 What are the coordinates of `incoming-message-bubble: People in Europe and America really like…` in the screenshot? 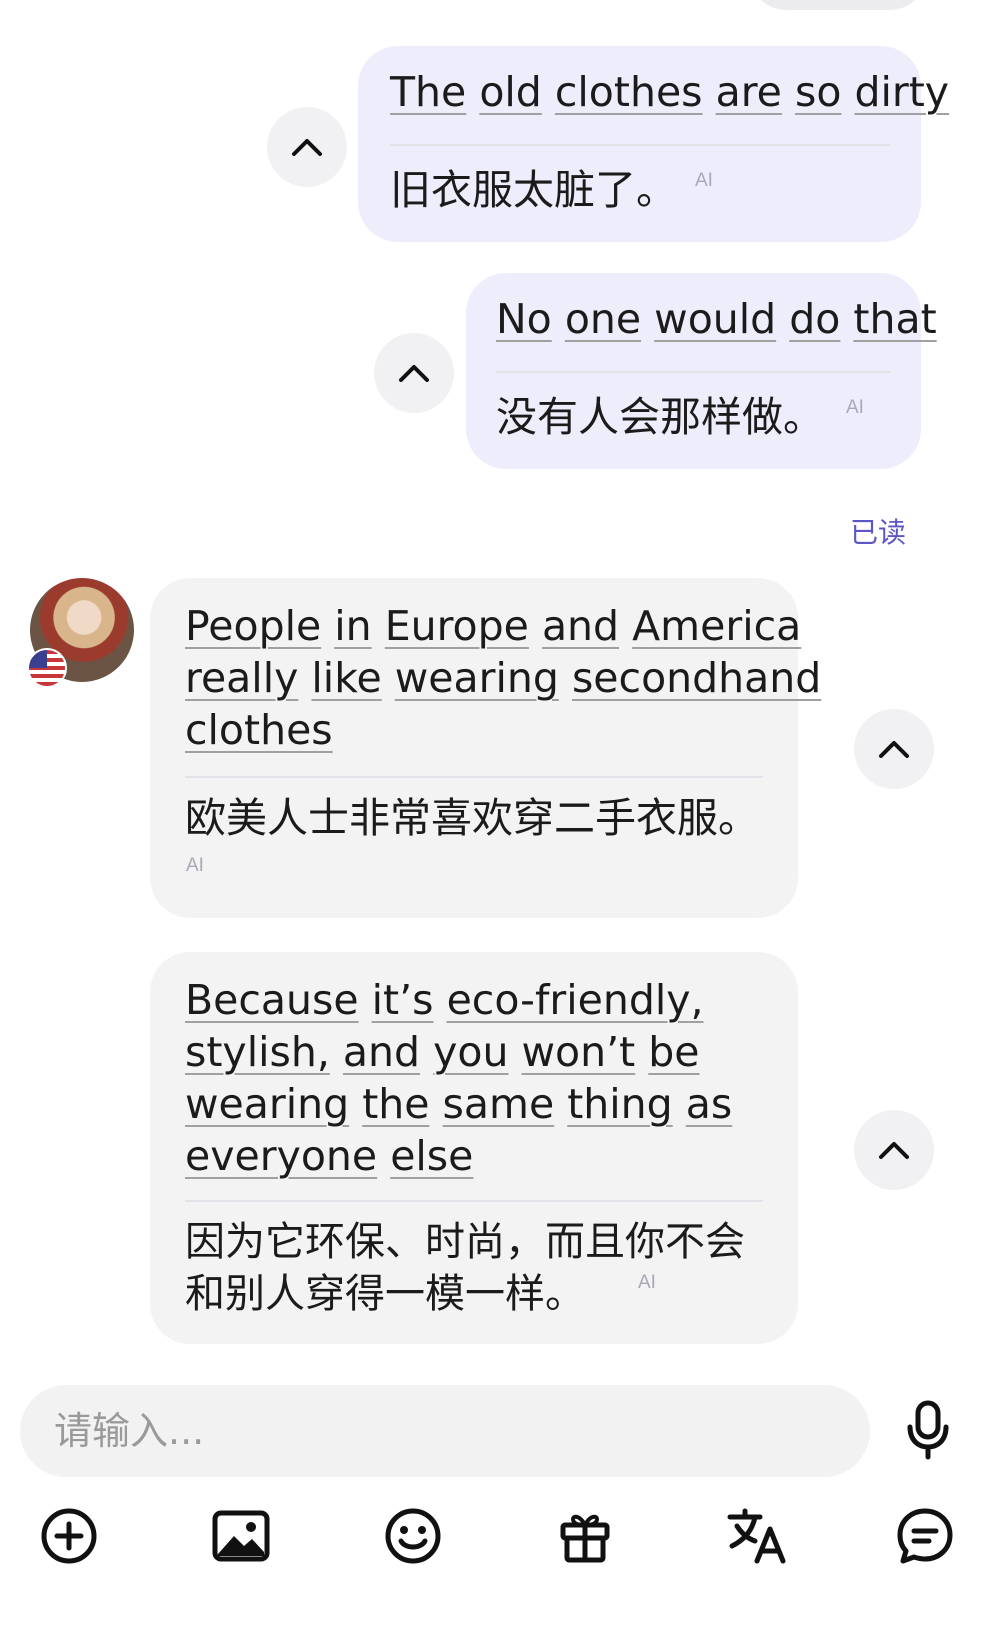 It's located at (485, 748).